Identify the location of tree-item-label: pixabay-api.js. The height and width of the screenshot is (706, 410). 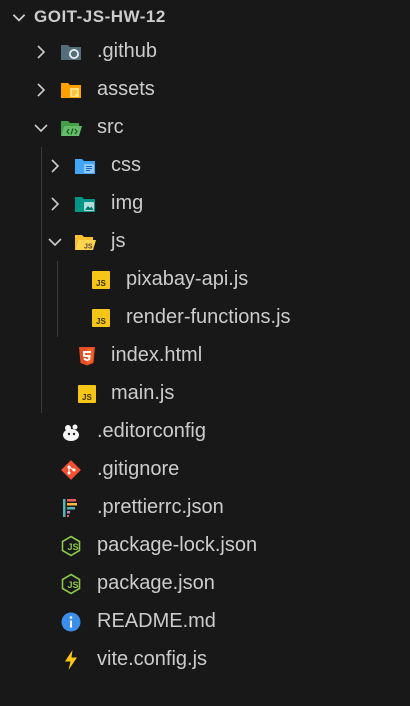
(187, 279).